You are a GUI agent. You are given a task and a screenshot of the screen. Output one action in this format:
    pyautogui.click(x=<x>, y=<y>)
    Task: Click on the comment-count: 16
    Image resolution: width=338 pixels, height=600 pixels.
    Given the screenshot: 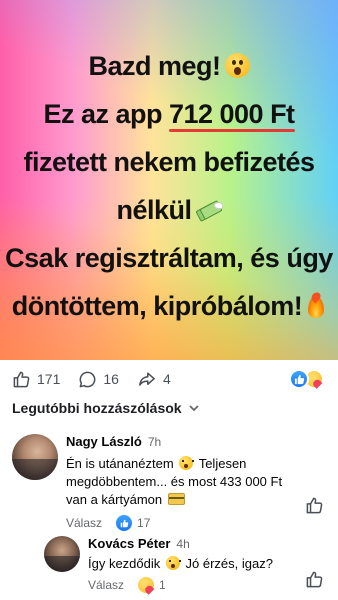 What is the action you would take?
    pyautogui.click(x=111, y=379)
    